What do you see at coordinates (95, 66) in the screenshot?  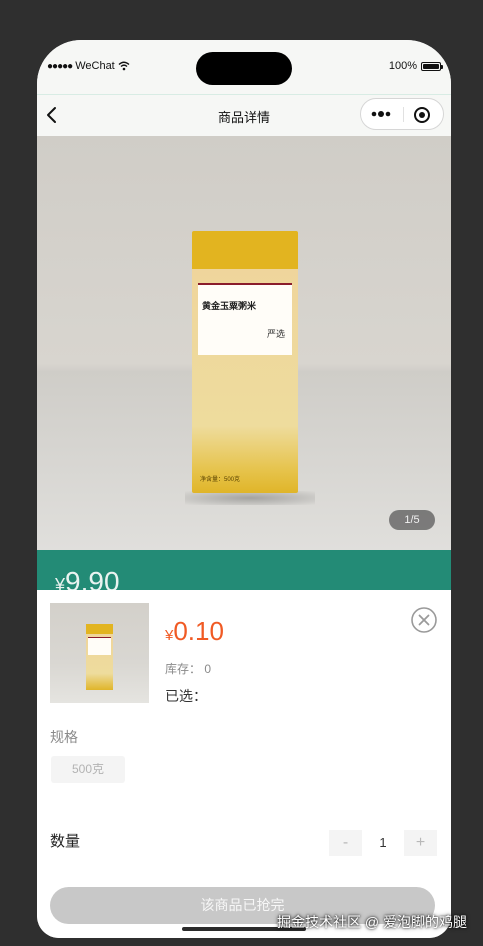 I see `carrier-name: WeChat` at bounding box center [95, 66].